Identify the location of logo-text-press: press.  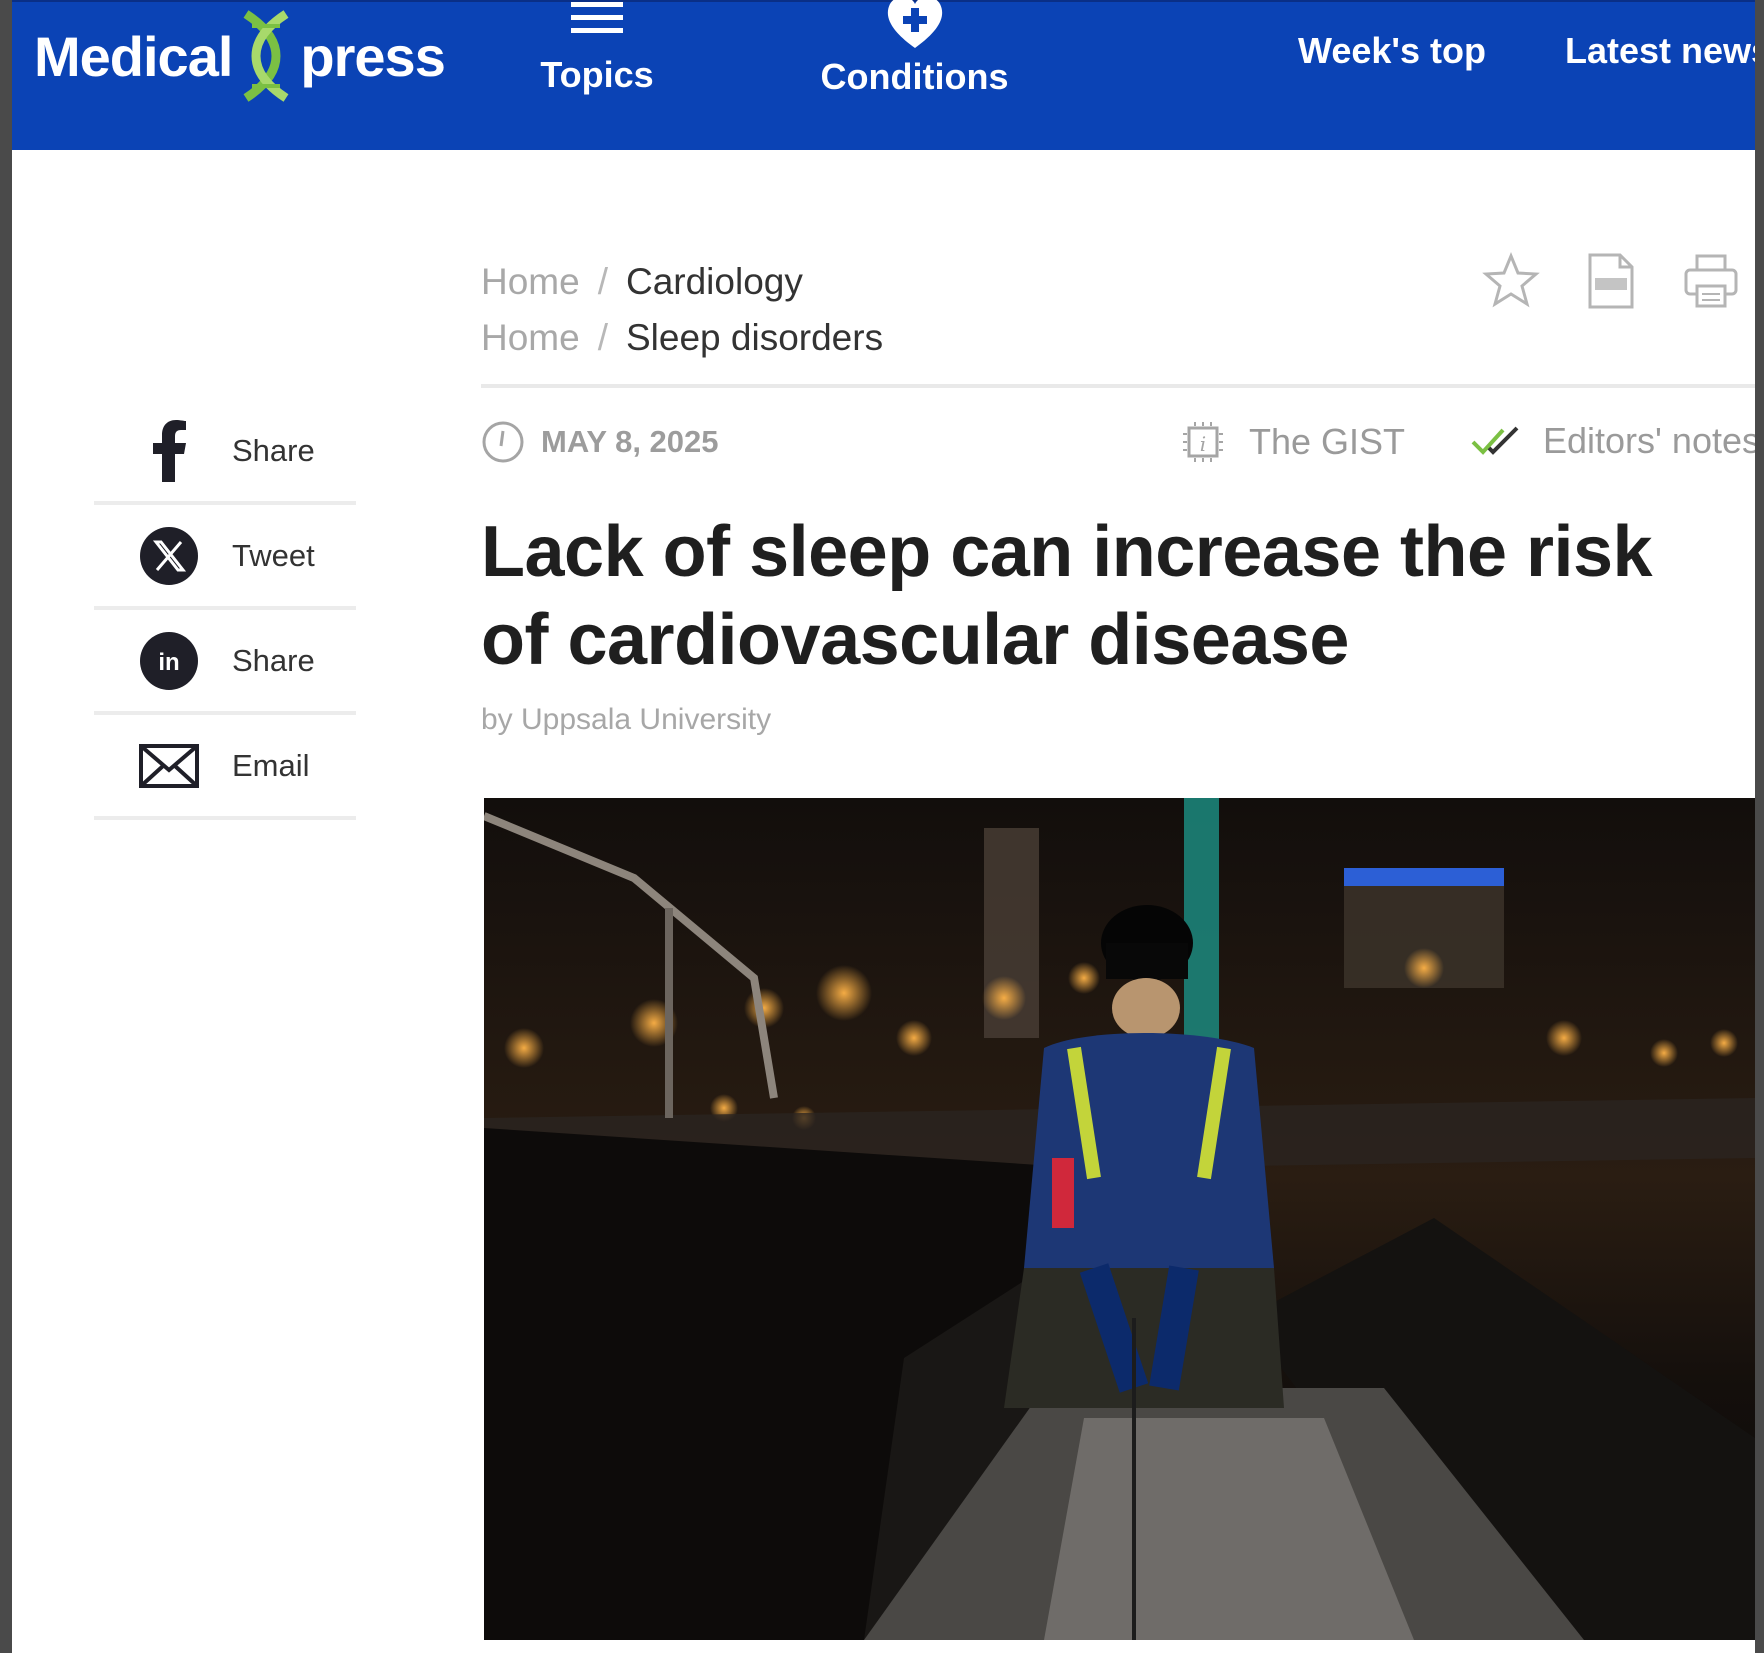
(372, 56).